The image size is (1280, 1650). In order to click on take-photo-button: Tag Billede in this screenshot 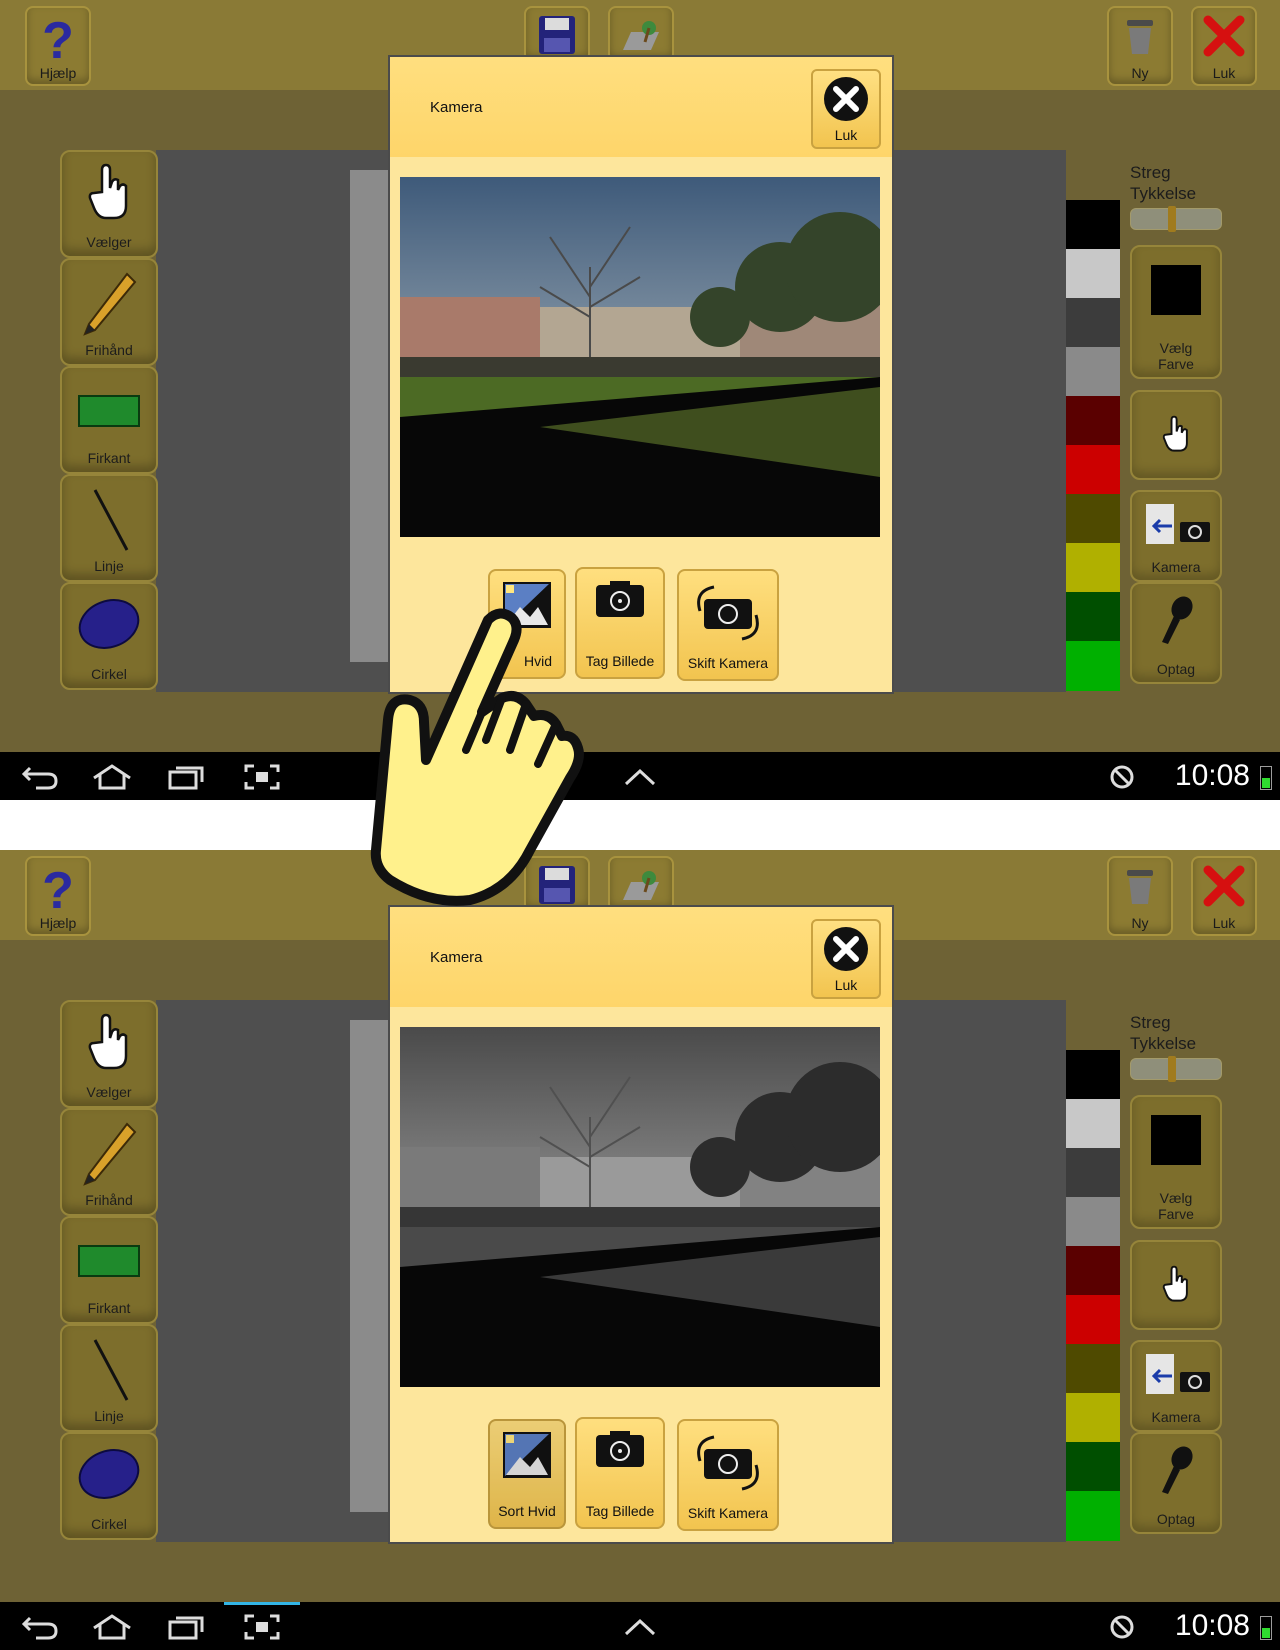, I will do `click(620, 1473)`.